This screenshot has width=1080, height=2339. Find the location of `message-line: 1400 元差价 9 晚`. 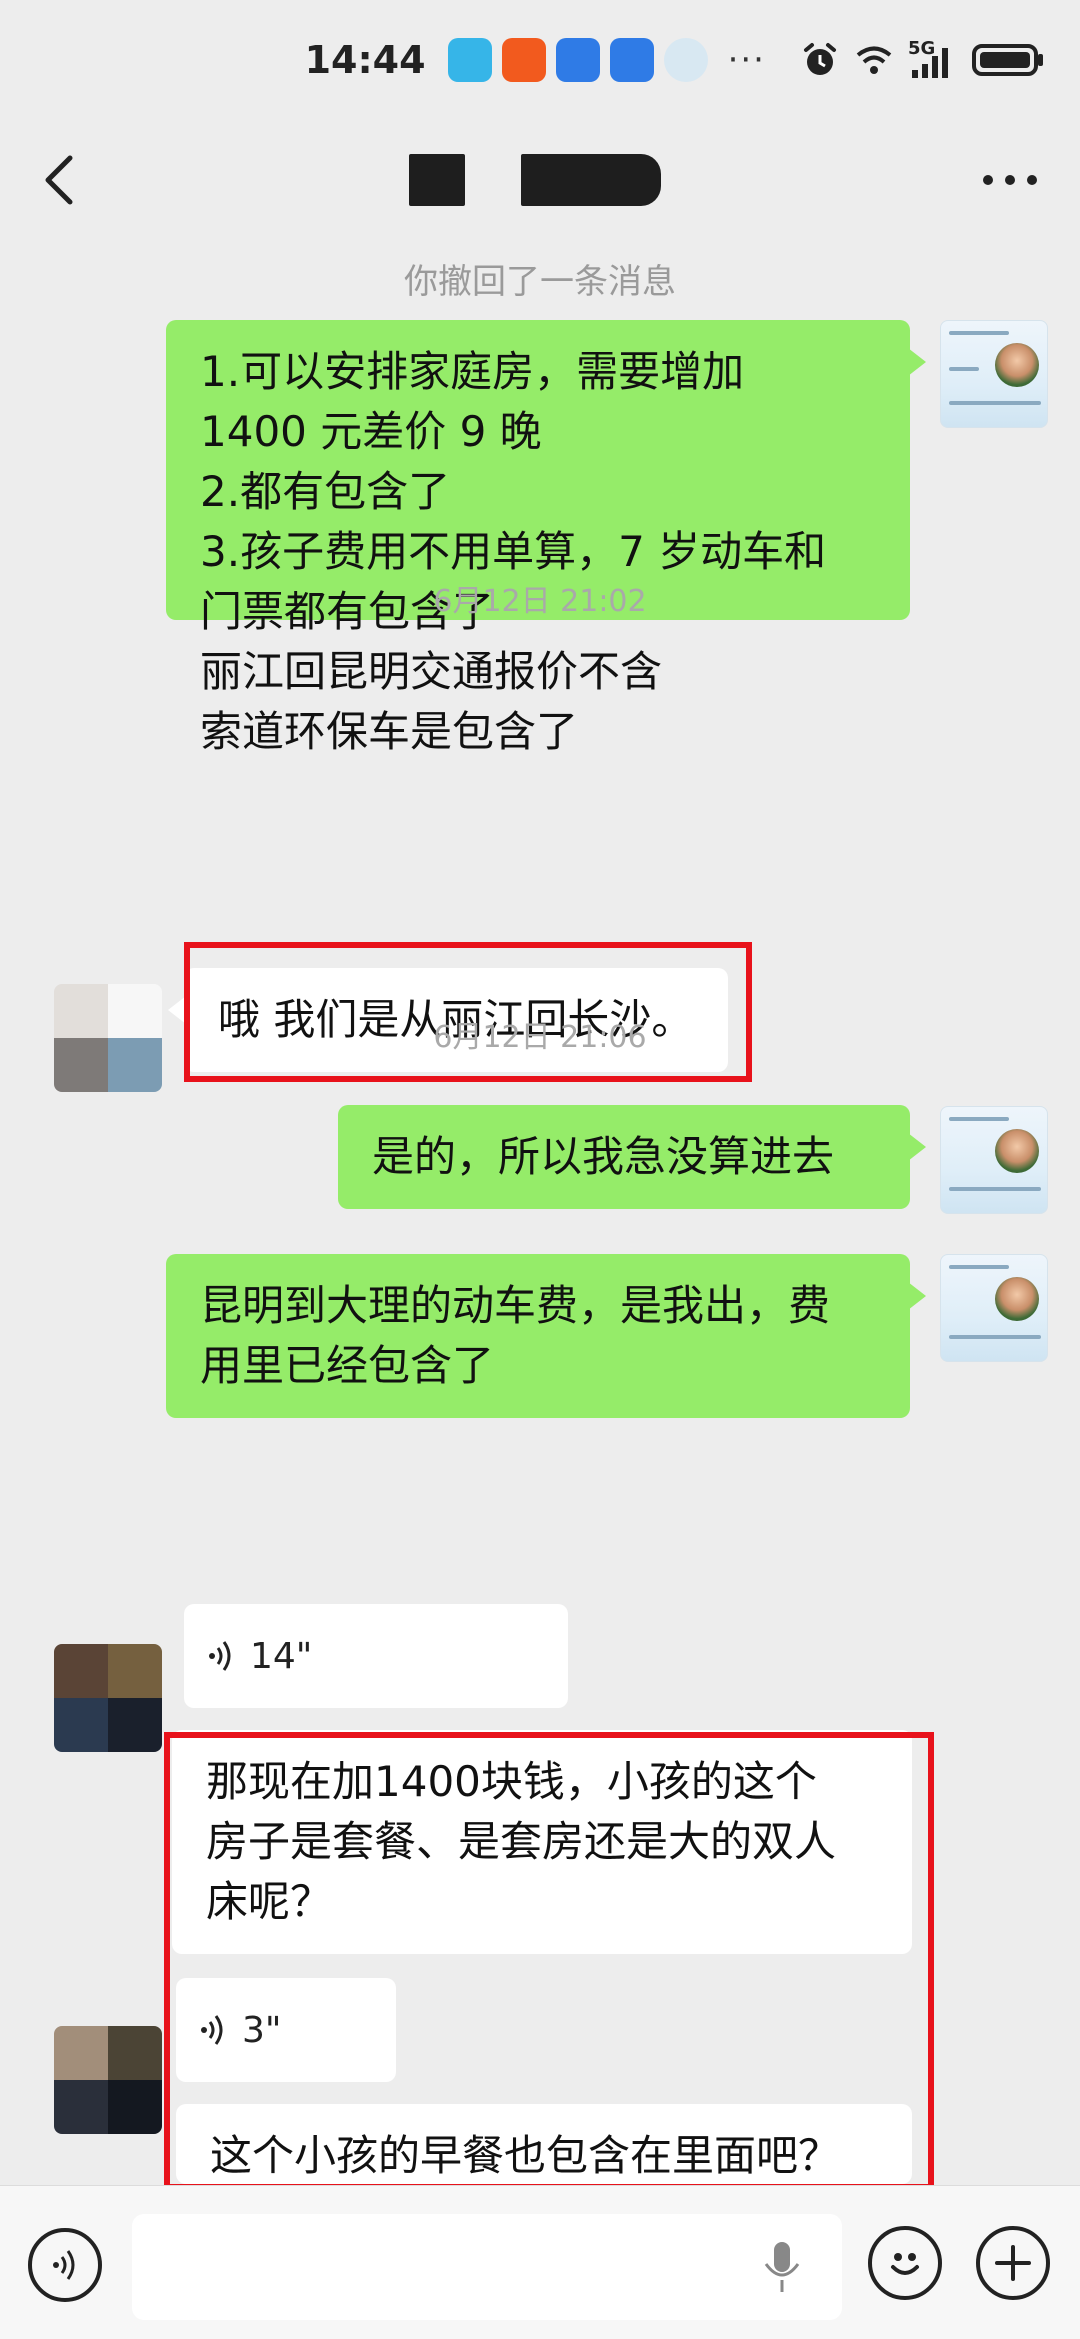

message-line: 1400 元差价 9 晚 is located at coordinates (371, 431).